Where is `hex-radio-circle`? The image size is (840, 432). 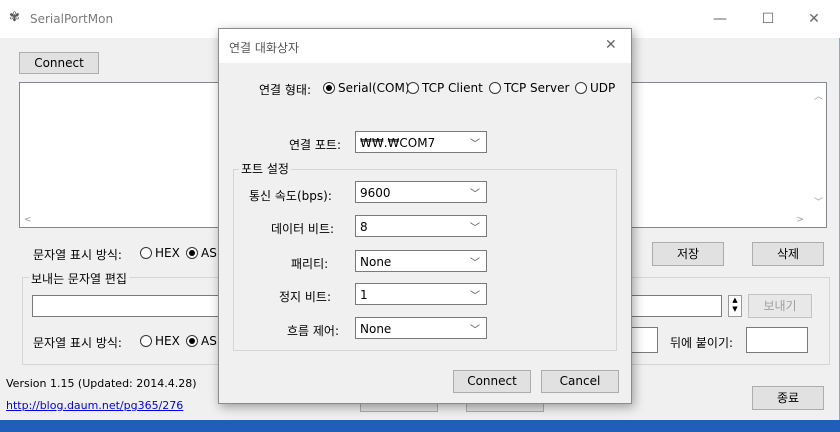 hex-radio-circle is located at coordinates (146, 253).